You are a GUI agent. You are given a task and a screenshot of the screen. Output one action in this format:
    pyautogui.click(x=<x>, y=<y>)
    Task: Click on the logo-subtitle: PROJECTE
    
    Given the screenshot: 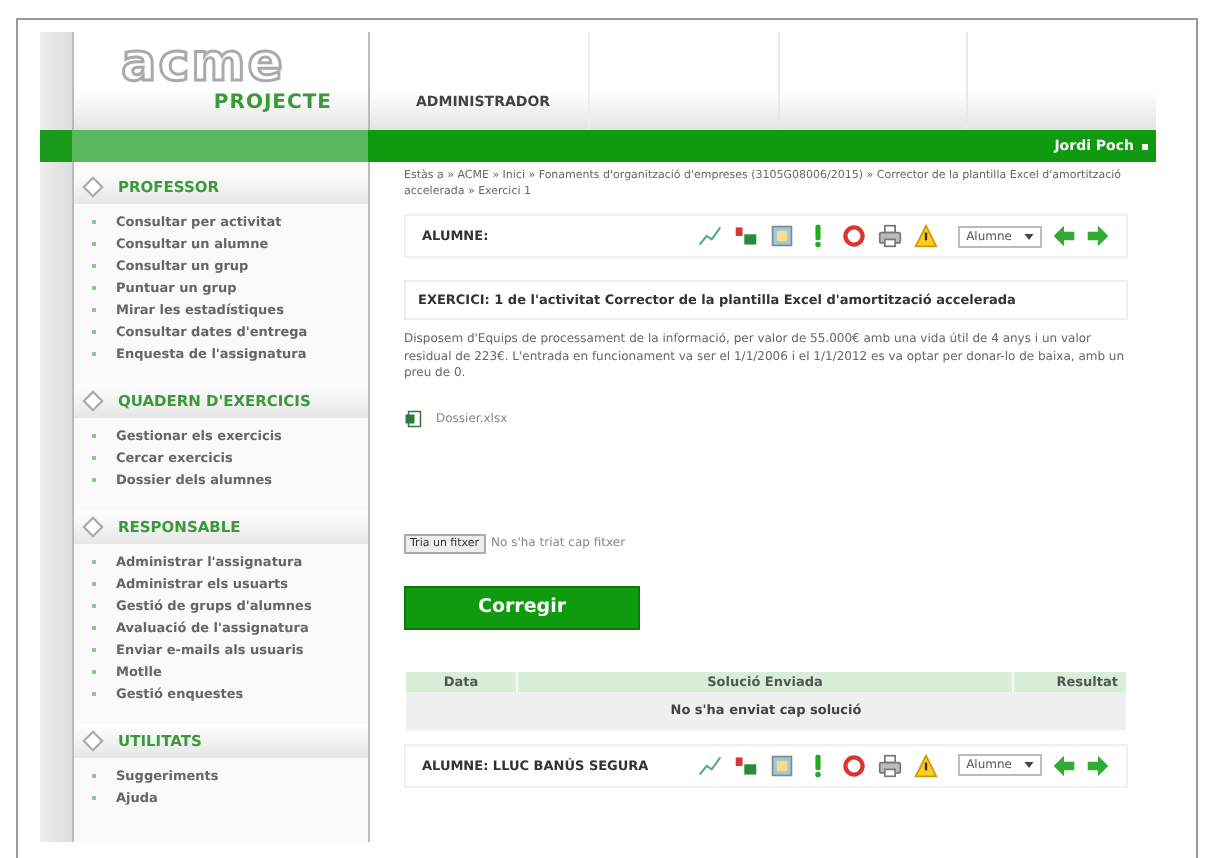 What is the action you would take?
    pyautogui.click(x=272, y=103)
    